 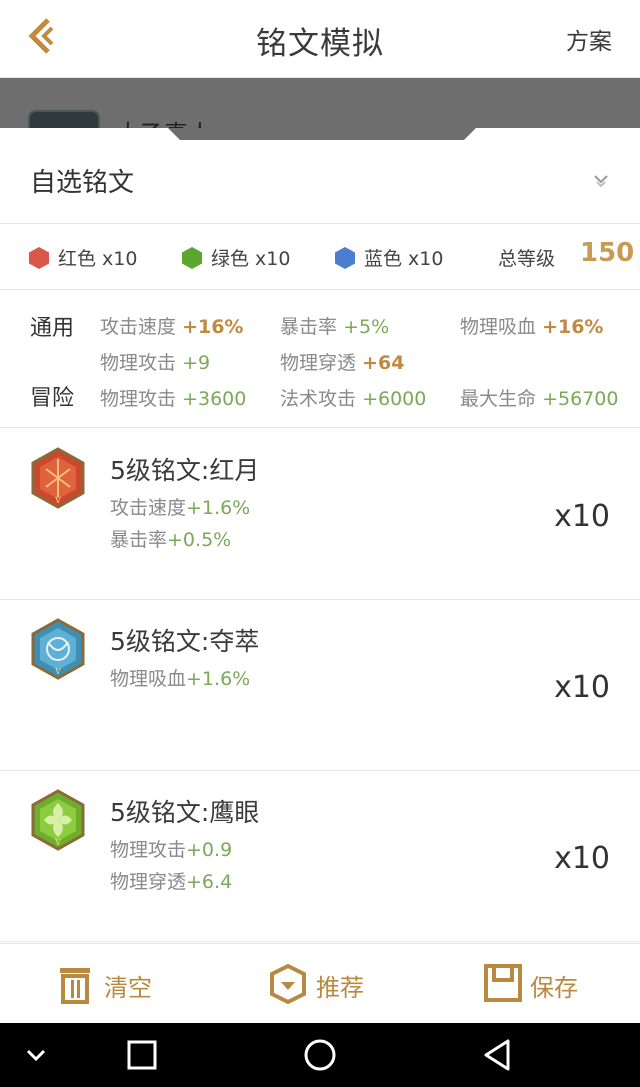 What do you see at coordinates (58, 820) in the screenshot?
I see `hawk-eye-rune-icon: V` at bounding box center [58, 820].